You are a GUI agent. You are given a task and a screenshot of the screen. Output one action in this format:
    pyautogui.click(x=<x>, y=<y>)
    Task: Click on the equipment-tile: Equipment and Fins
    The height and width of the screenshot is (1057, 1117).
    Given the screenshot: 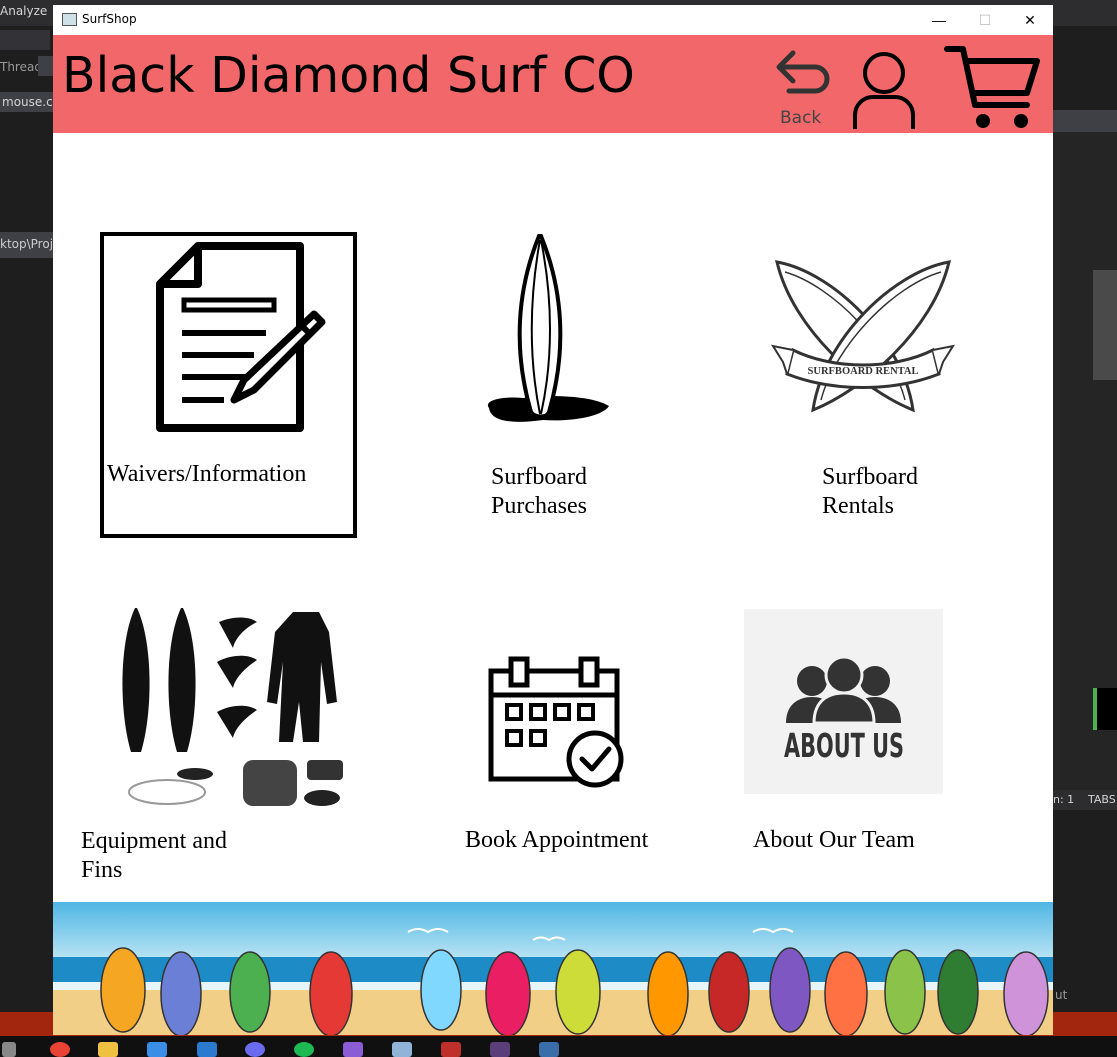 What is the action you would take?
    pyautogui.click(x=218, y=743)
    